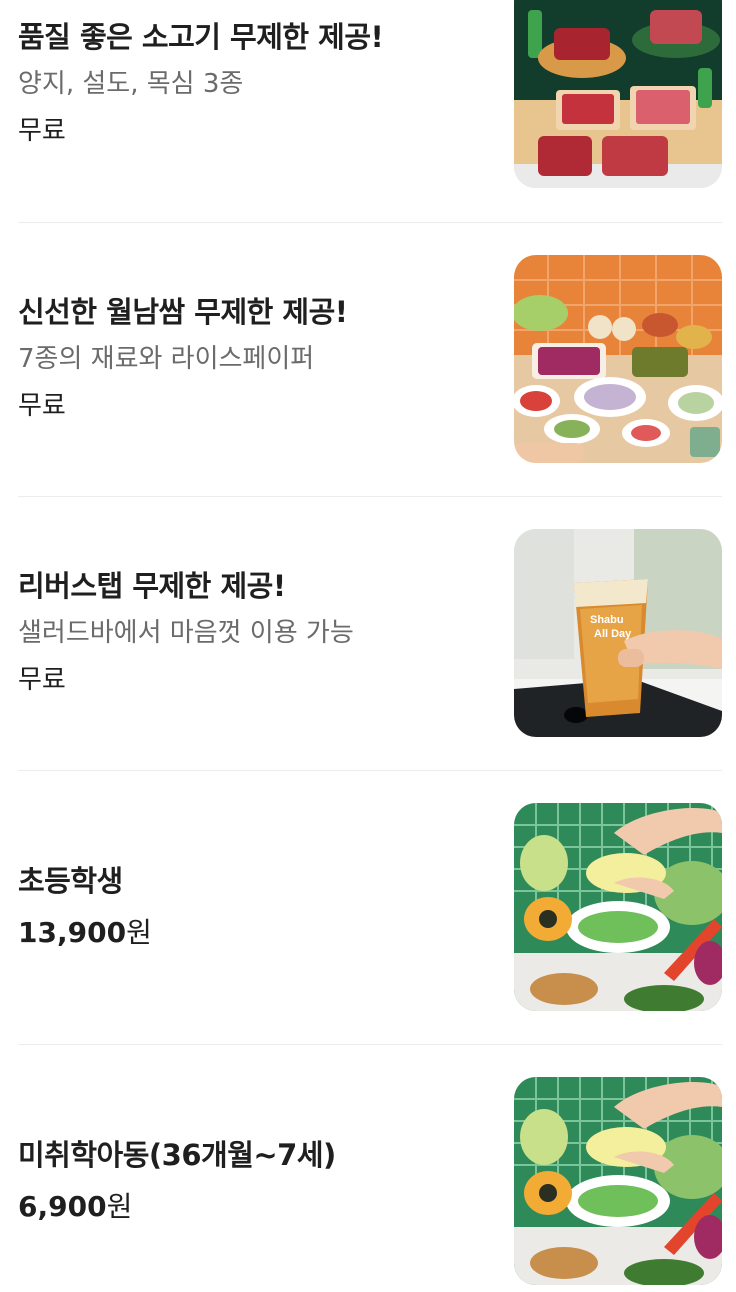  What do you see at coordinates (131, 84) in the screenshot?
I see `menu-item-description: 양지, 설도, 목심 3종` at bounding box center [131, 84].